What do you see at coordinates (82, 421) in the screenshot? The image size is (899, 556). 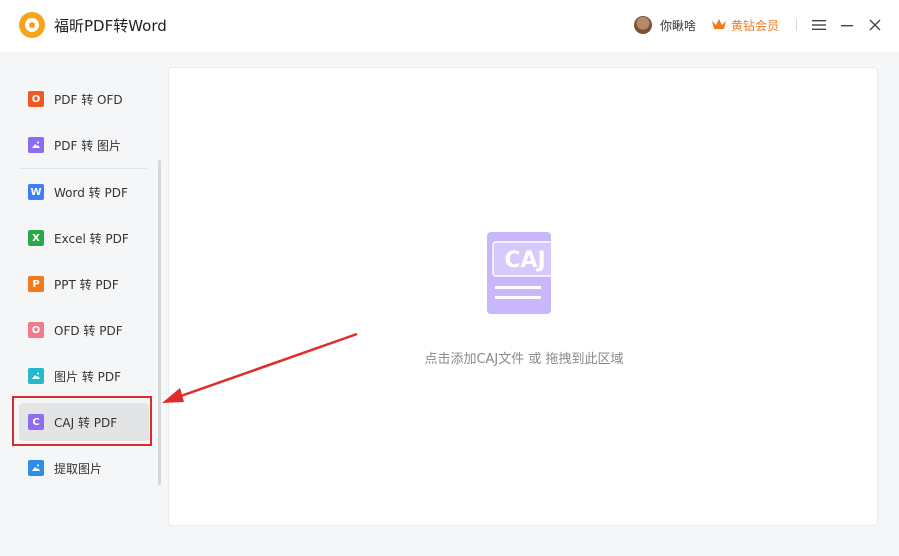 I see `annotation-highlight-box` at bounding box center [82, 421].